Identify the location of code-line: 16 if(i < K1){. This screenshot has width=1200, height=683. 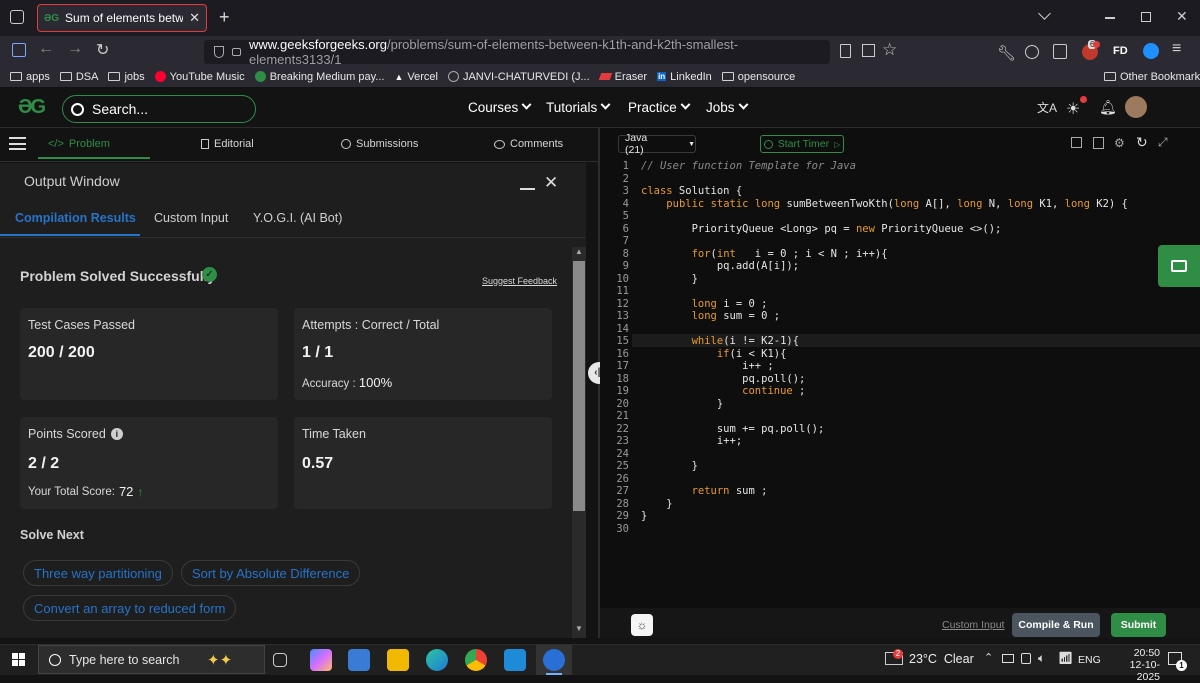
(900, 354).